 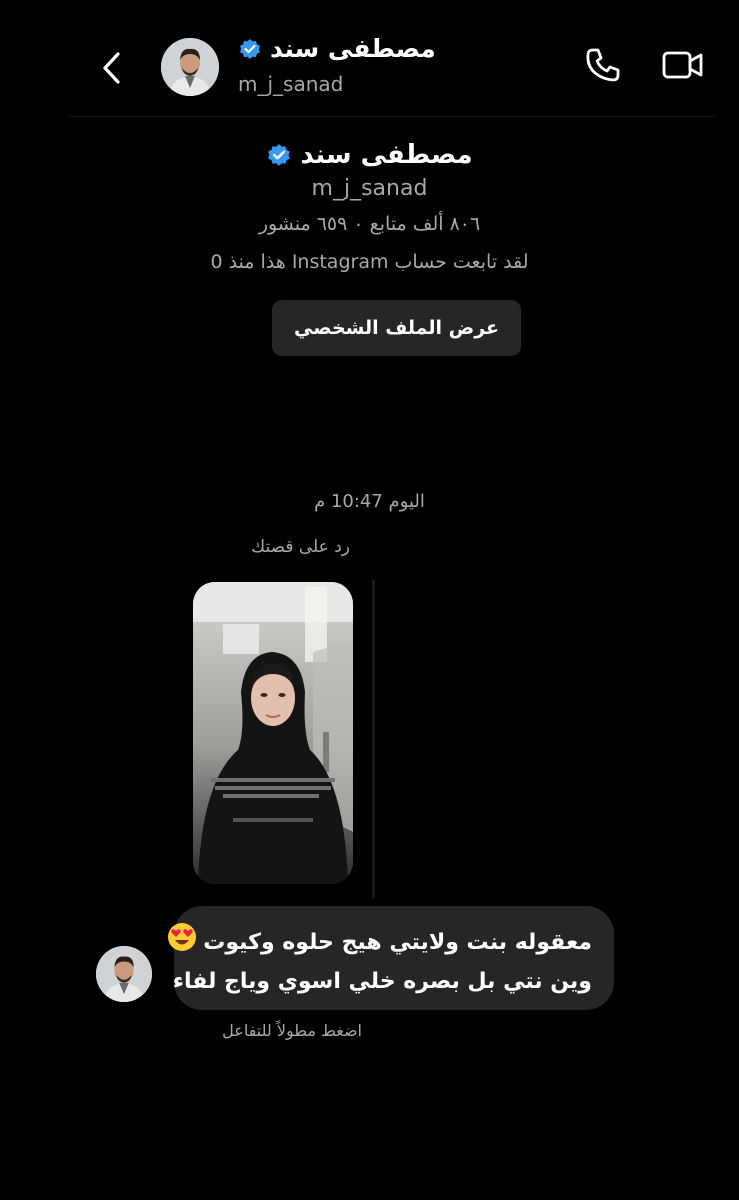 What do you see at coordinates (382, 981) in the screenshot?
I see `message-line-2: وين نتي بل بصره خلي اسوي وياج لفاء` at bounding box center [382, 981].